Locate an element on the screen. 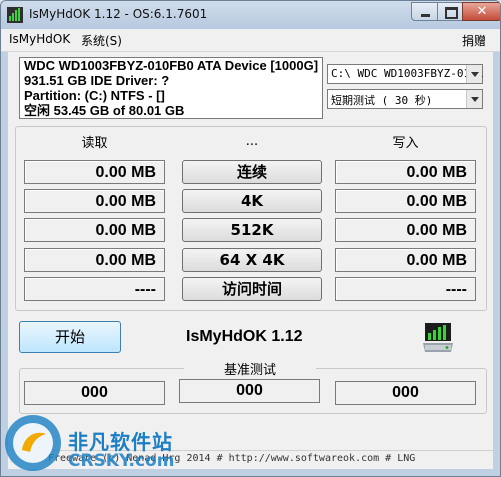  watermark-logo-icon is located at coordinates (33, 443).